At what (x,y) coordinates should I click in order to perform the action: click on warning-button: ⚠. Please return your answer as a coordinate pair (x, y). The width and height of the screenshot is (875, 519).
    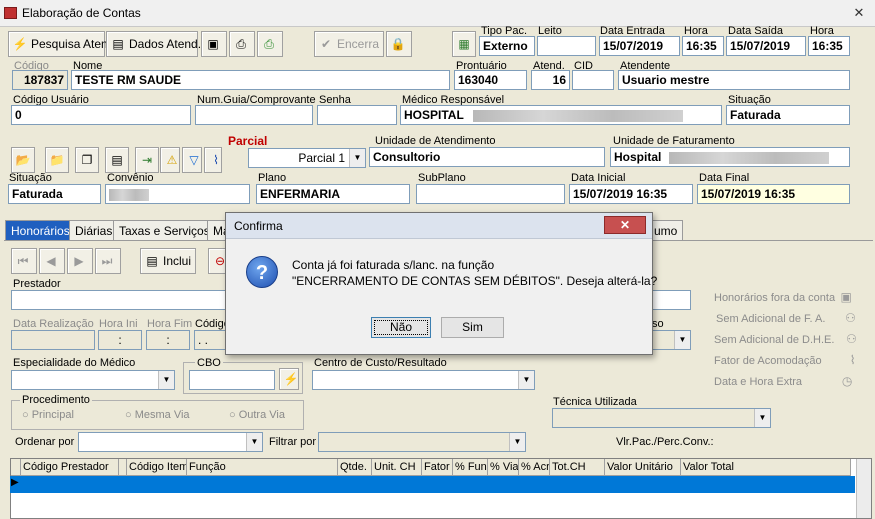
    Looking at the image, I should click on (170, 160).